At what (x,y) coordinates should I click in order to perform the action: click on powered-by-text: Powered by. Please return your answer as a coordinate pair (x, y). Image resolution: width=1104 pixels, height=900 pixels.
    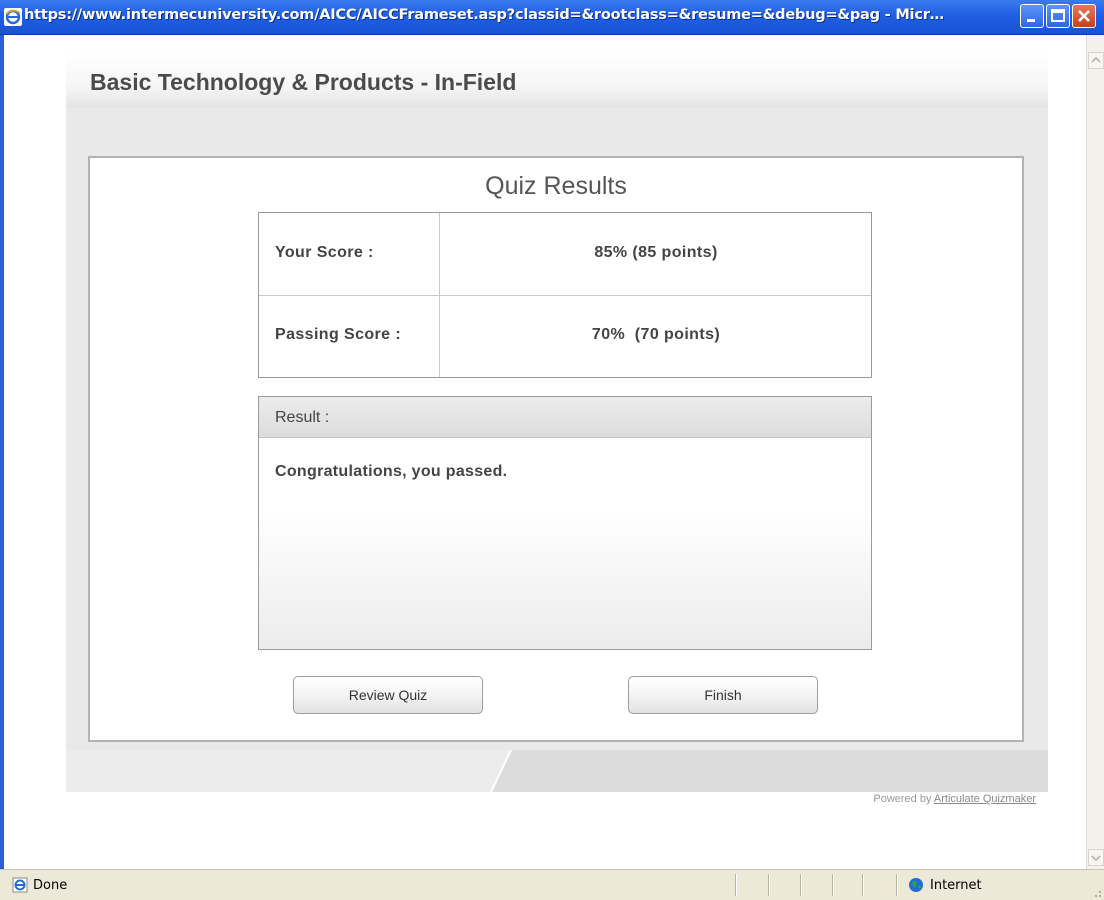
    Looking at the image, I should click on (903, 799).